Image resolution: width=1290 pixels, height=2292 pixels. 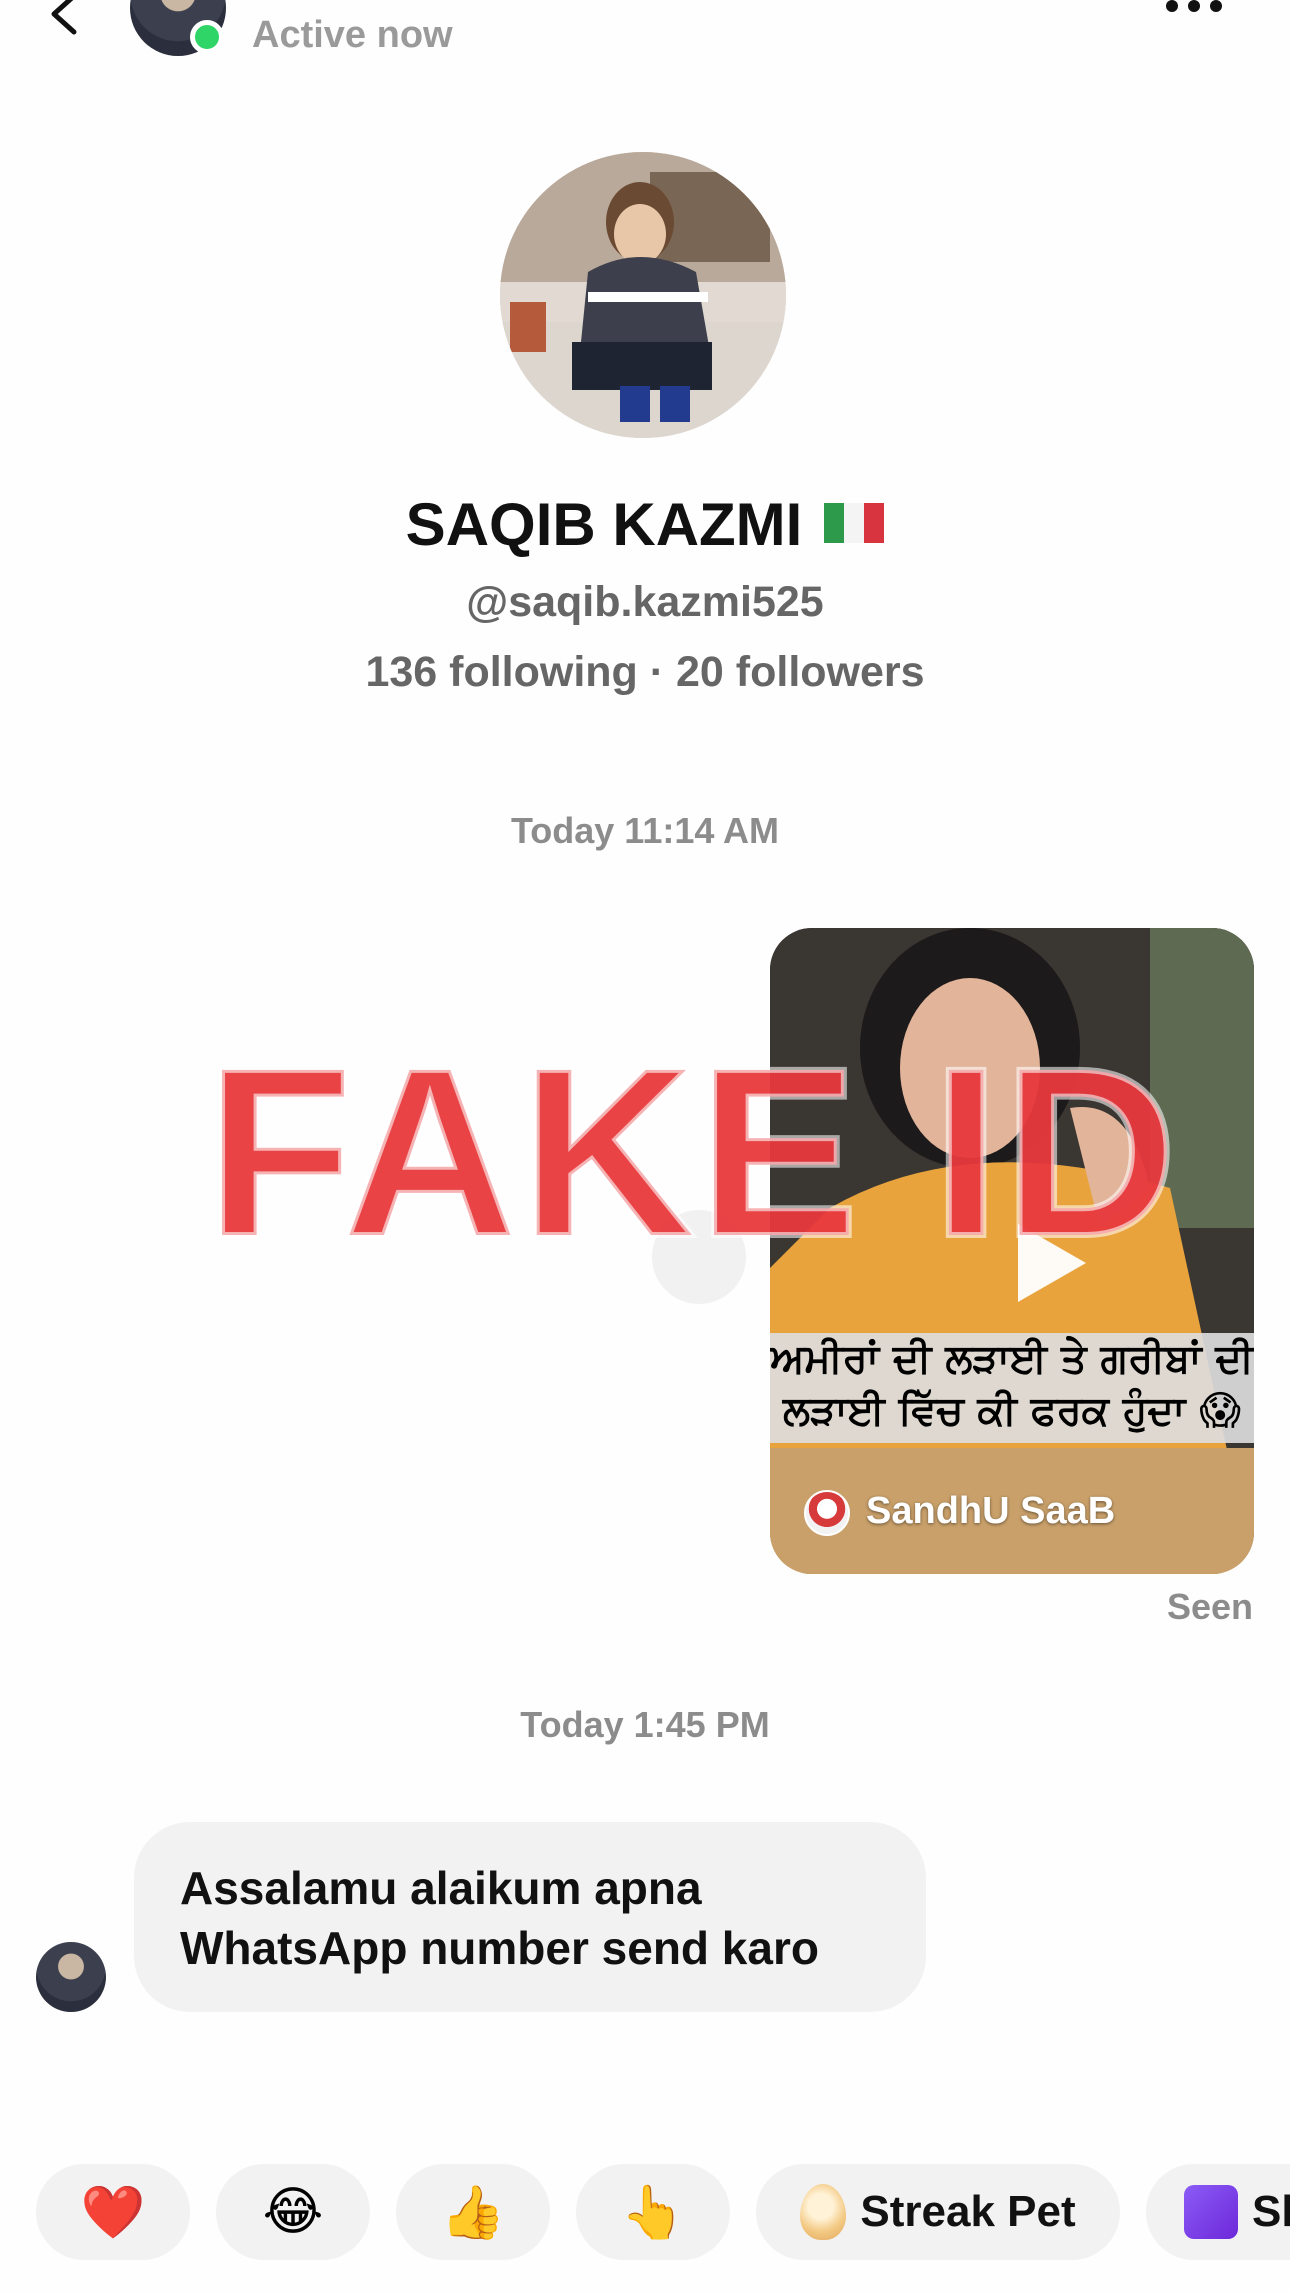 I want to click on profile-name: SAQIB KAZMI, so click(x=645, y=524).